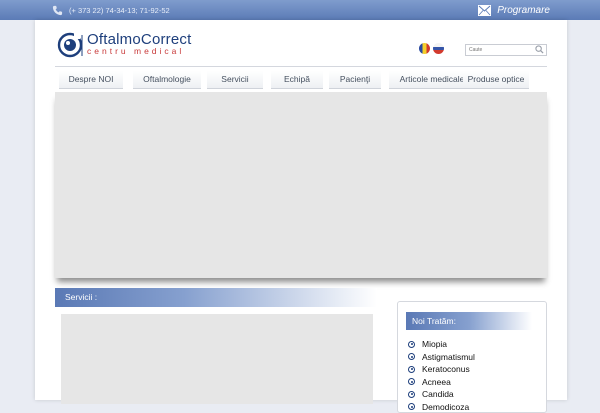 The height and width of the screenshot is (413, 600). I want to click on treatment-label: Demodicoza, so click(445, 407).